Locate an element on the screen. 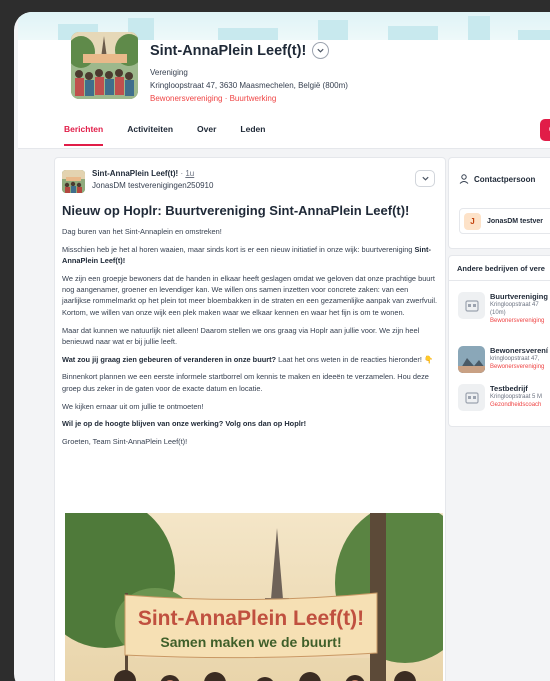 The image size is (550, 681). tab-over: Over is located at coordinates (206, 135).